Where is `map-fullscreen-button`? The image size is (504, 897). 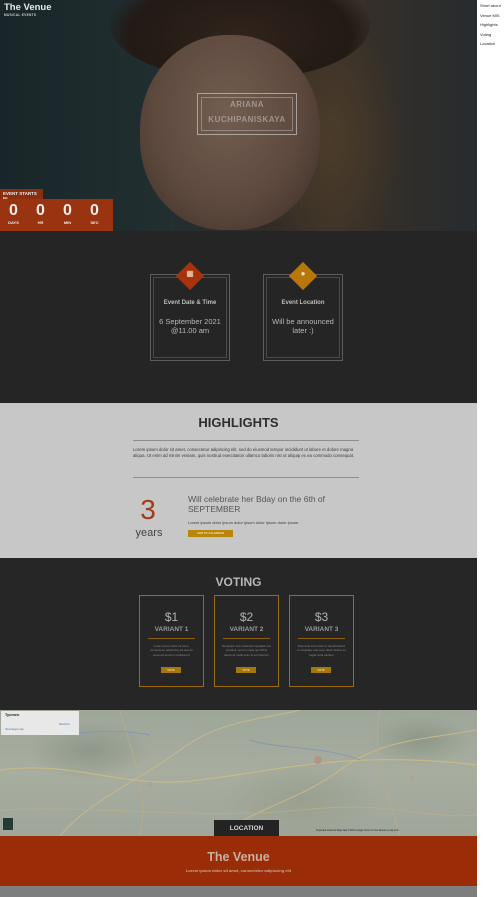
map-fullscreen-button is located at coordinates (8, 824).